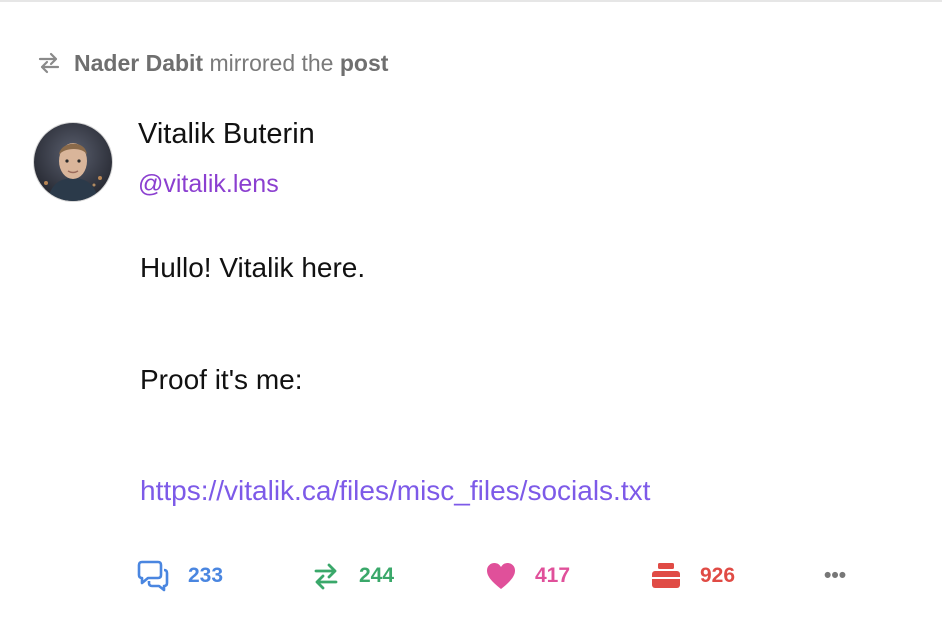 This screenshot has height=638, width=942. Describe the element at coordinates (352, 576) in the screenshot. I see `mirror-button: 244` at that location.